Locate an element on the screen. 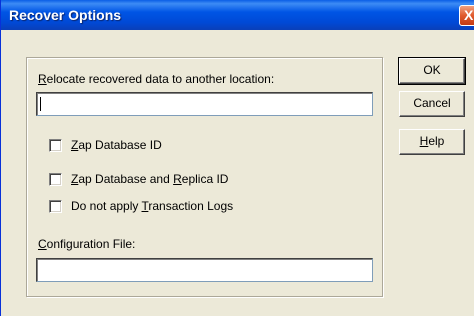 The height and width of the screenshot is (316, 474). window-title: Recover Options is located at coordinates (65, 15).